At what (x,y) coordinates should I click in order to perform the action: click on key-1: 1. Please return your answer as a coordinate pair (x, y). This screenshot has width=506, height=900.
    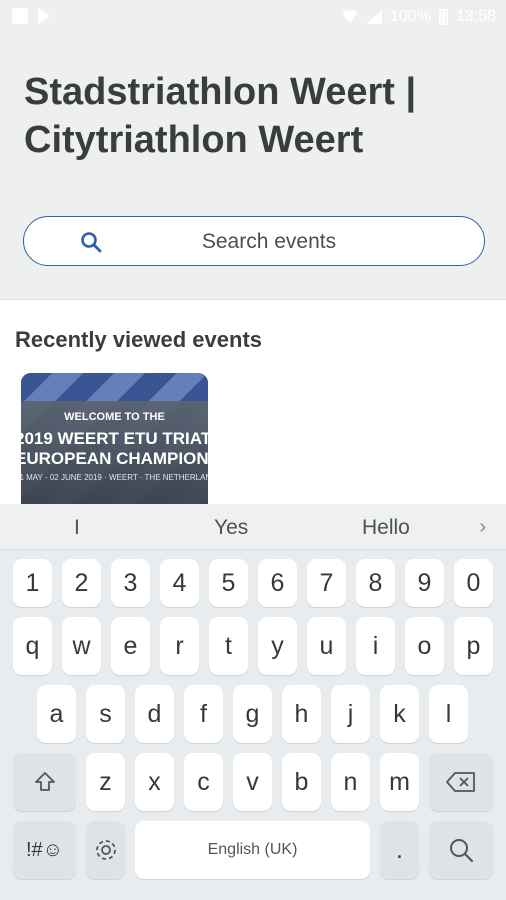
    Looking at the image, I should click on (32, 583).